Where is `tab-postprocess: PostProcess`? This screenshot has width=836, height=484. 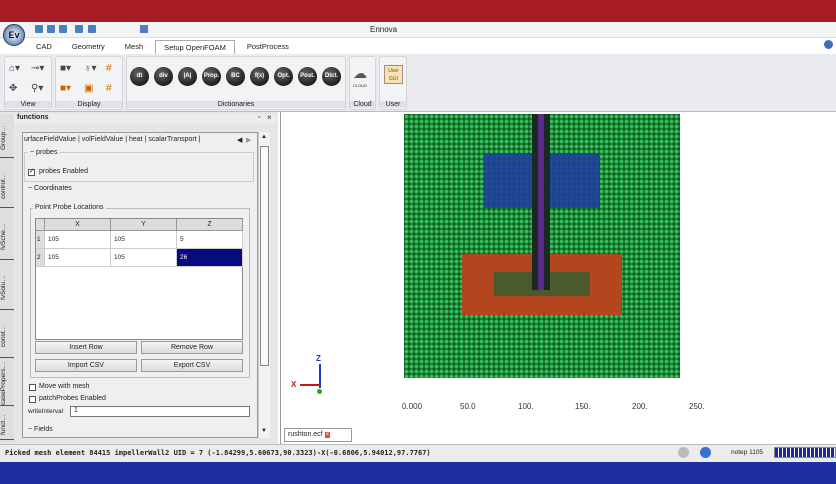
tab-postprocess: PostProcess is located at coordinates (268, 47).